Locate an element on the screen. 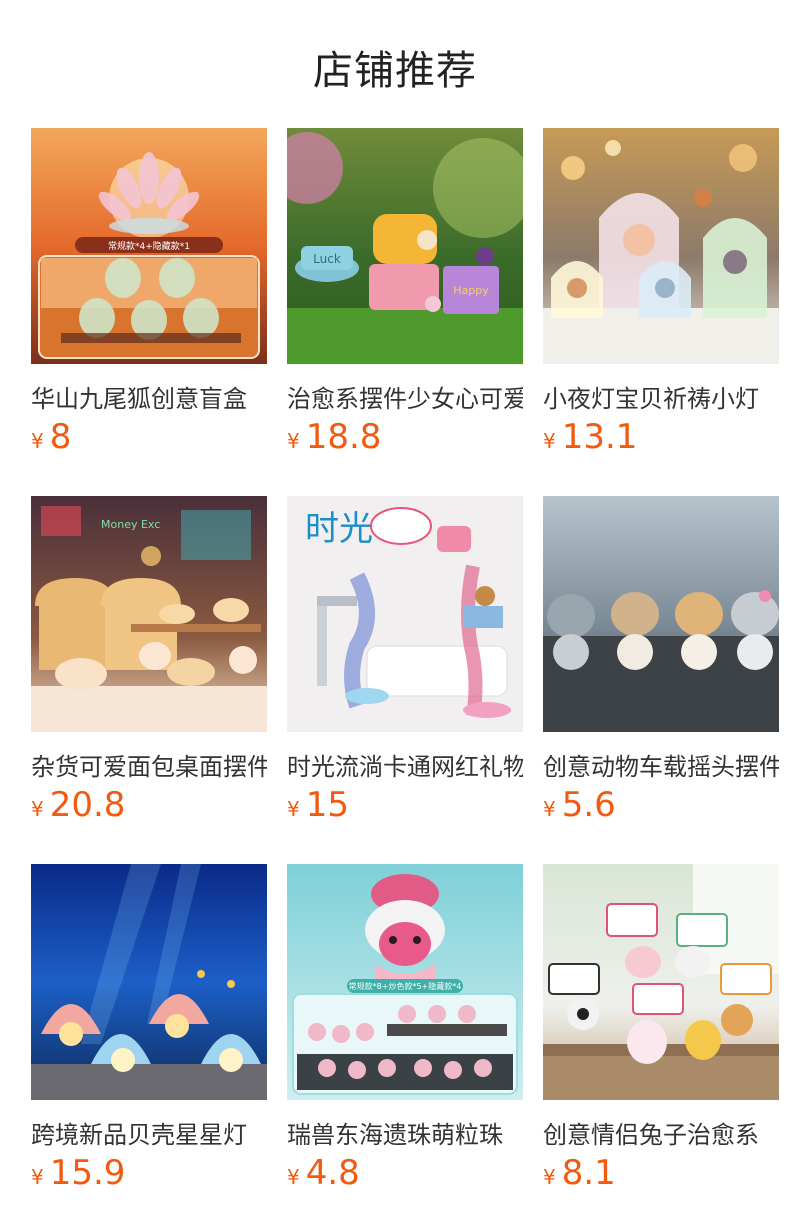 The image size is (790, 1232). price-value: 8 is located at coordinates (60, 437).